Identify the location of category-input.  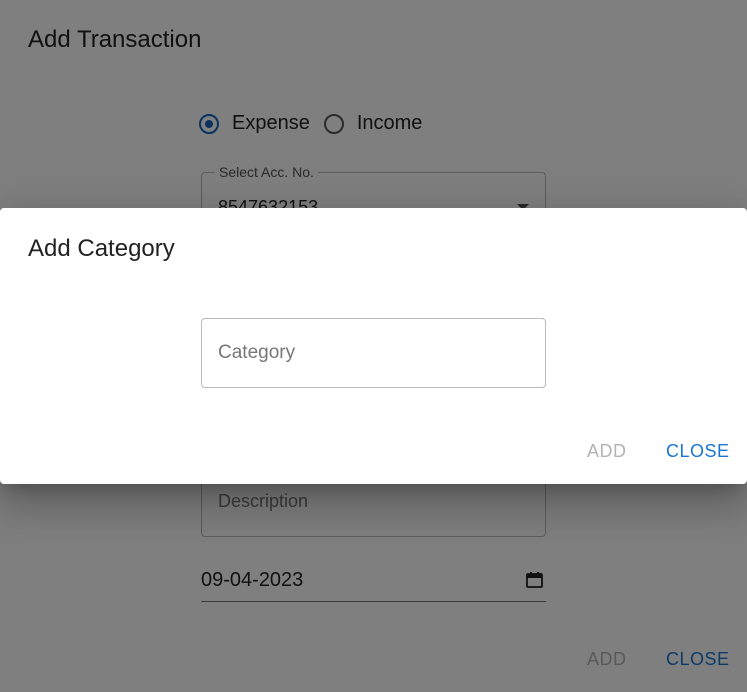
(373, 353).